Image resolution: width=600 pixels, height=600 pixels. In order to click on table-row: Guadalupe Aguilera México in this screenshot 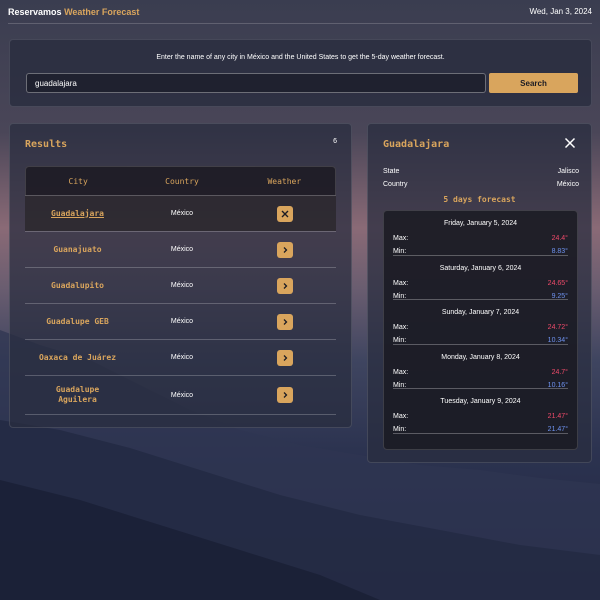, I will do `click(180, 394)`.